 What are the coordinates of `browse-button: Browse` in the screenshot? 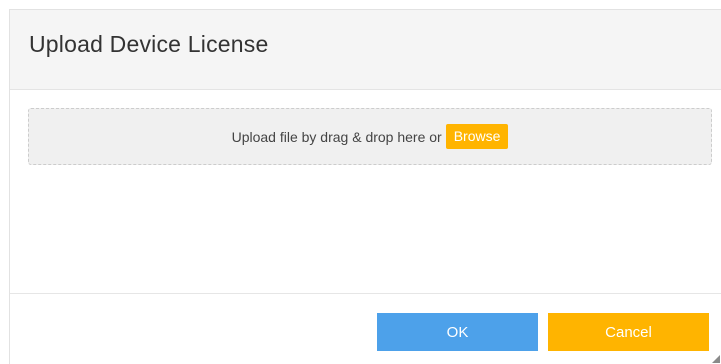 It's located at (477, 136).